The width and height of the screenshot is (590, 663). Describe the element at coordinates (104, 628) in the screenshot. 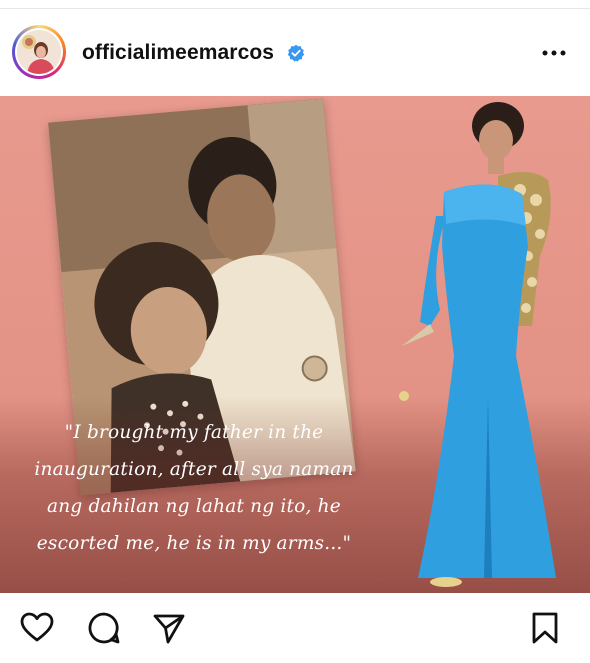

I see `comment-icon` at that location.